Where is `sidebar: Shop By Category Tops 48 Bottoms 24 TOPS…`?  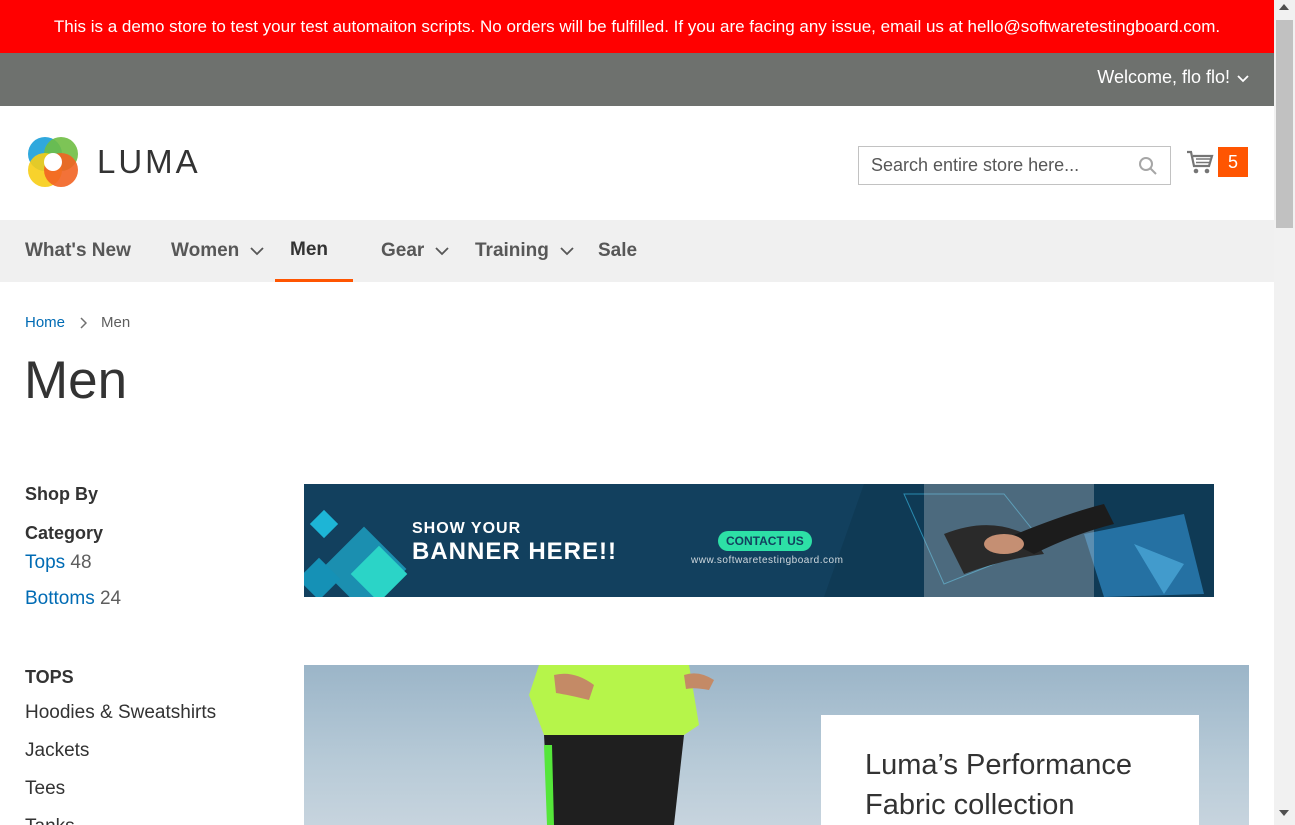
sidebar: Shop By Category Tops 48 Bottoms 24 TOPS… is located at coordinates (150, 654).